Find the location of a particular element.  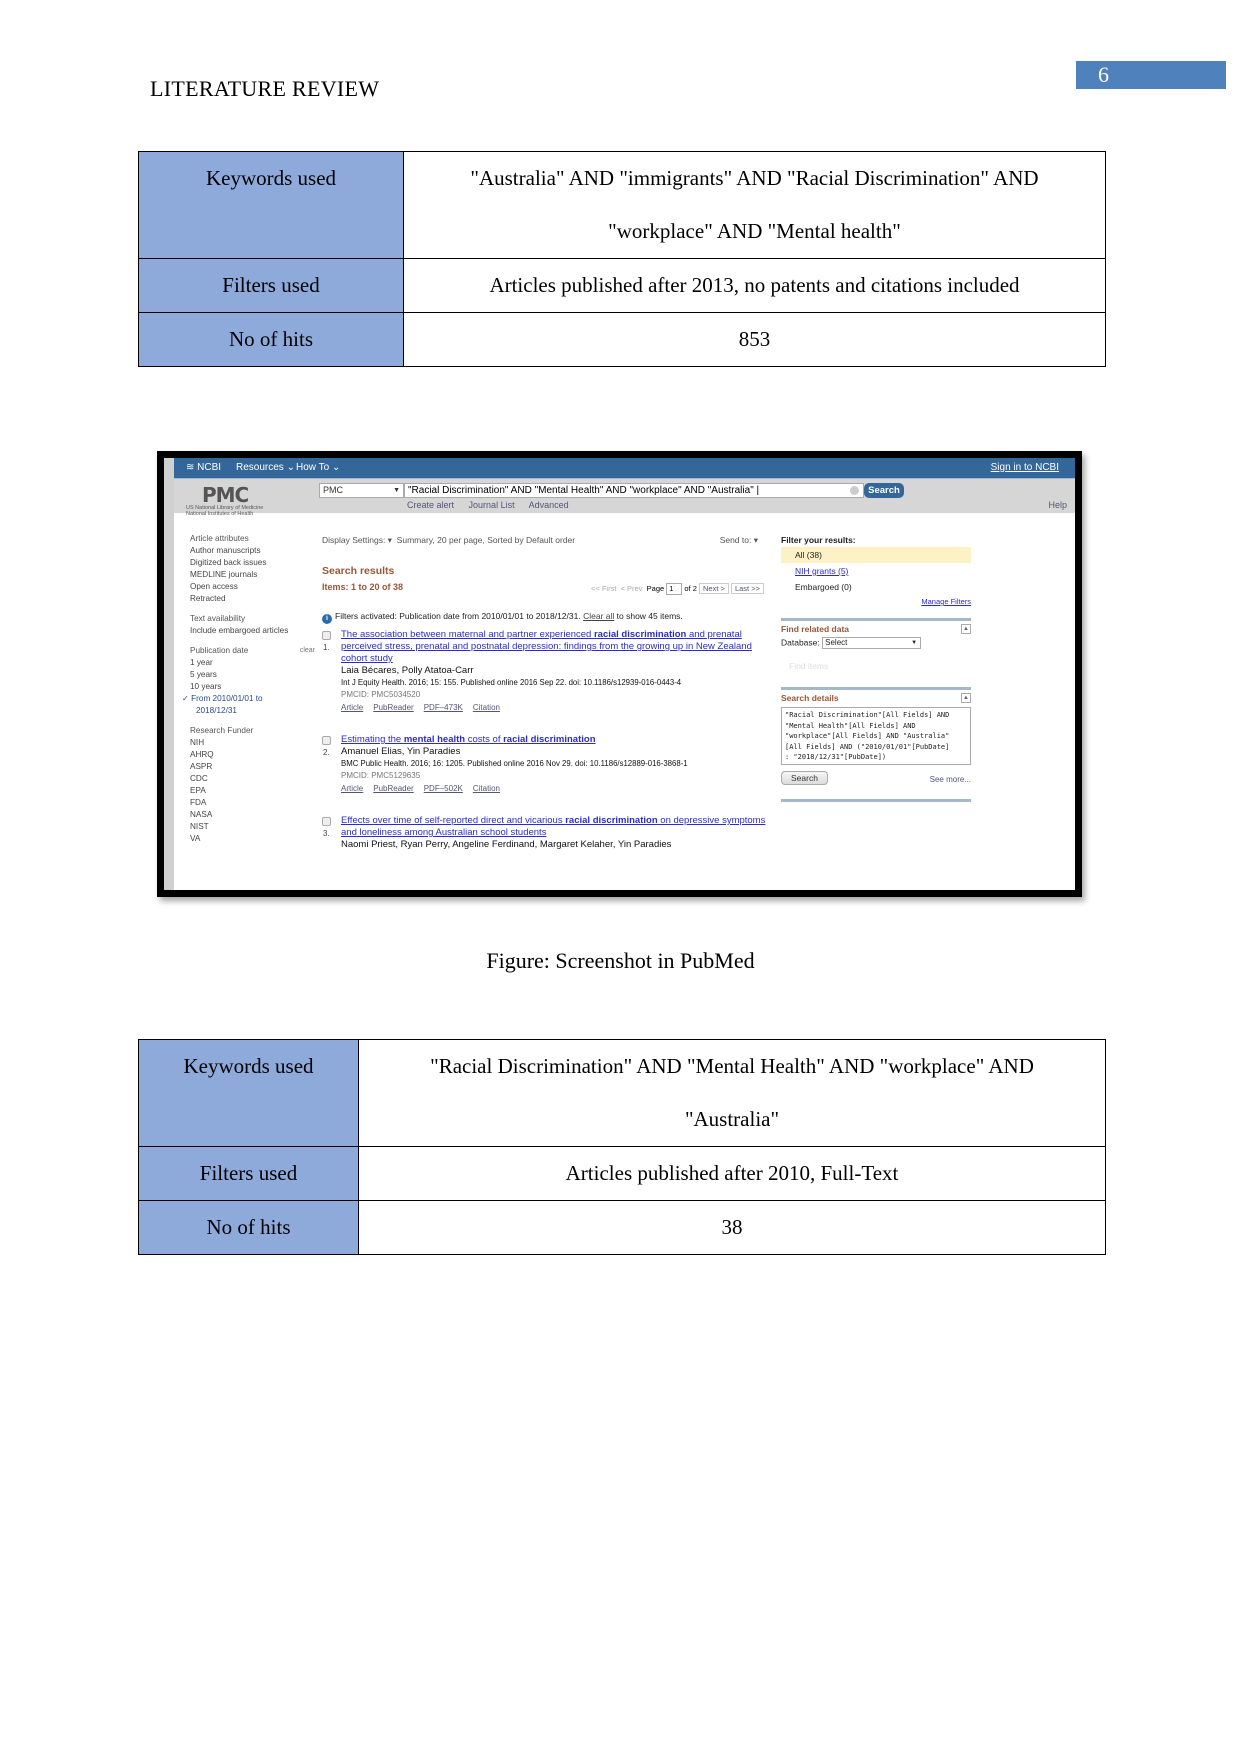

search-button: Search is located at coordinates (884, 490).